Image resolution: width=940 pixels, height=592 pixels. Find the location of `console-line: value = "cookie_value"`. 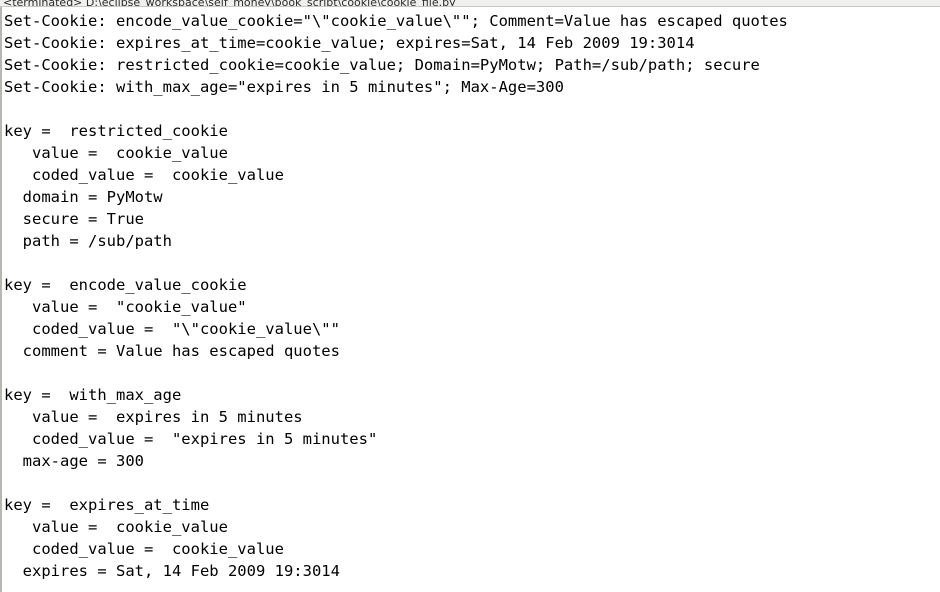

console-line: value = "cookie_value" is located at coordinates (125, 307).